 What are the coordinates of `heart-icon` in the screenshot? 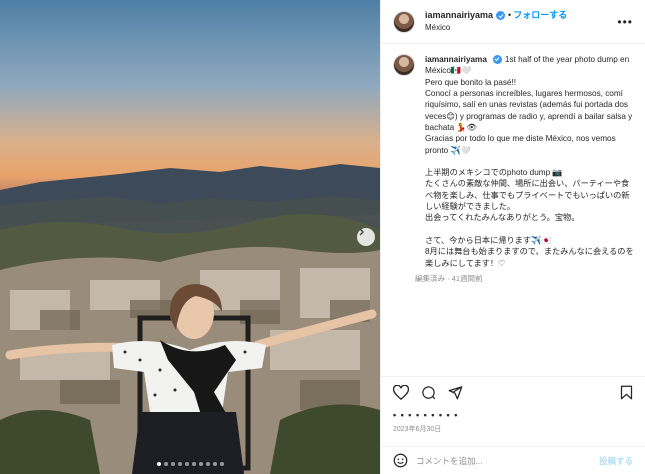 It's located at (401, 392).